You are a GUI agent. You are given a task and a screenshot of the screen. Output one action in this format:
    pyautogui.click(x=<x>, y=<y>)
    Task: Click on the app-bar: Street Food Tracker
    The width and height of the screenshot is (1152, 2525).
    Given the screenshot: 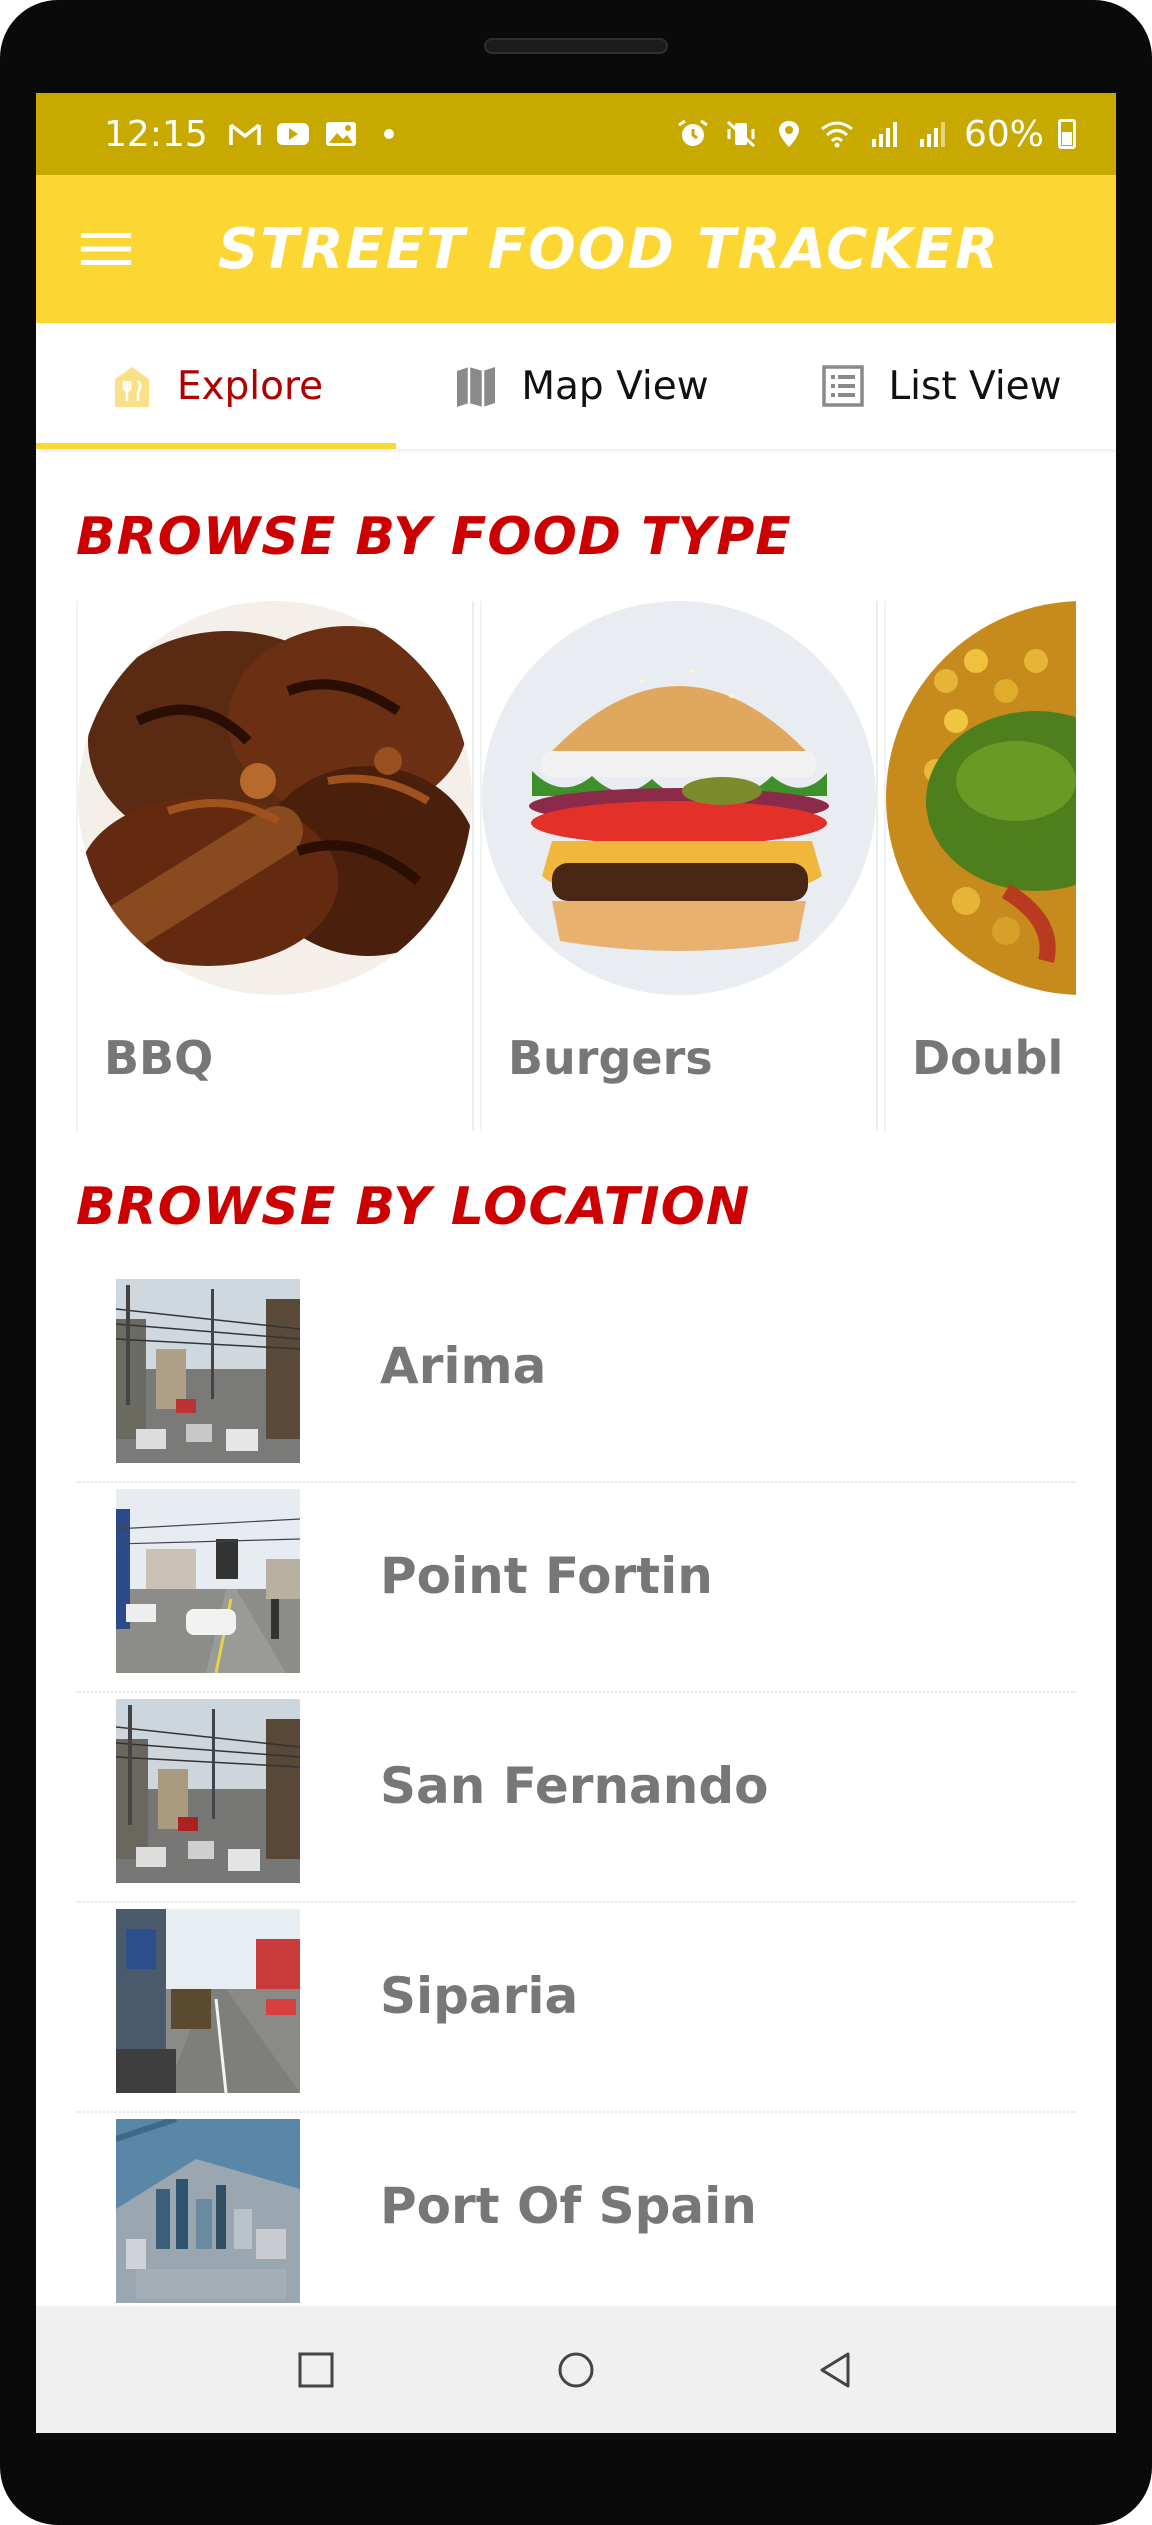 What is the action you would take?
    pyautogui.click(x=576, y=249)
    